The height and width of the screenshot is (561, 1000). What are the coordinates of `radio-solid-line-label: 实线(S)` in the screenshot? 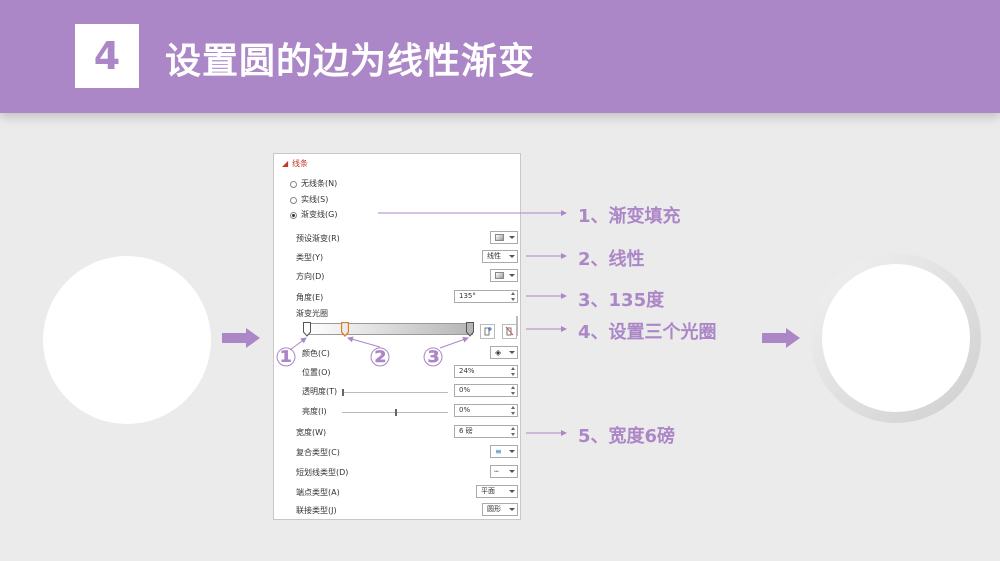 It's located at (315, 199).